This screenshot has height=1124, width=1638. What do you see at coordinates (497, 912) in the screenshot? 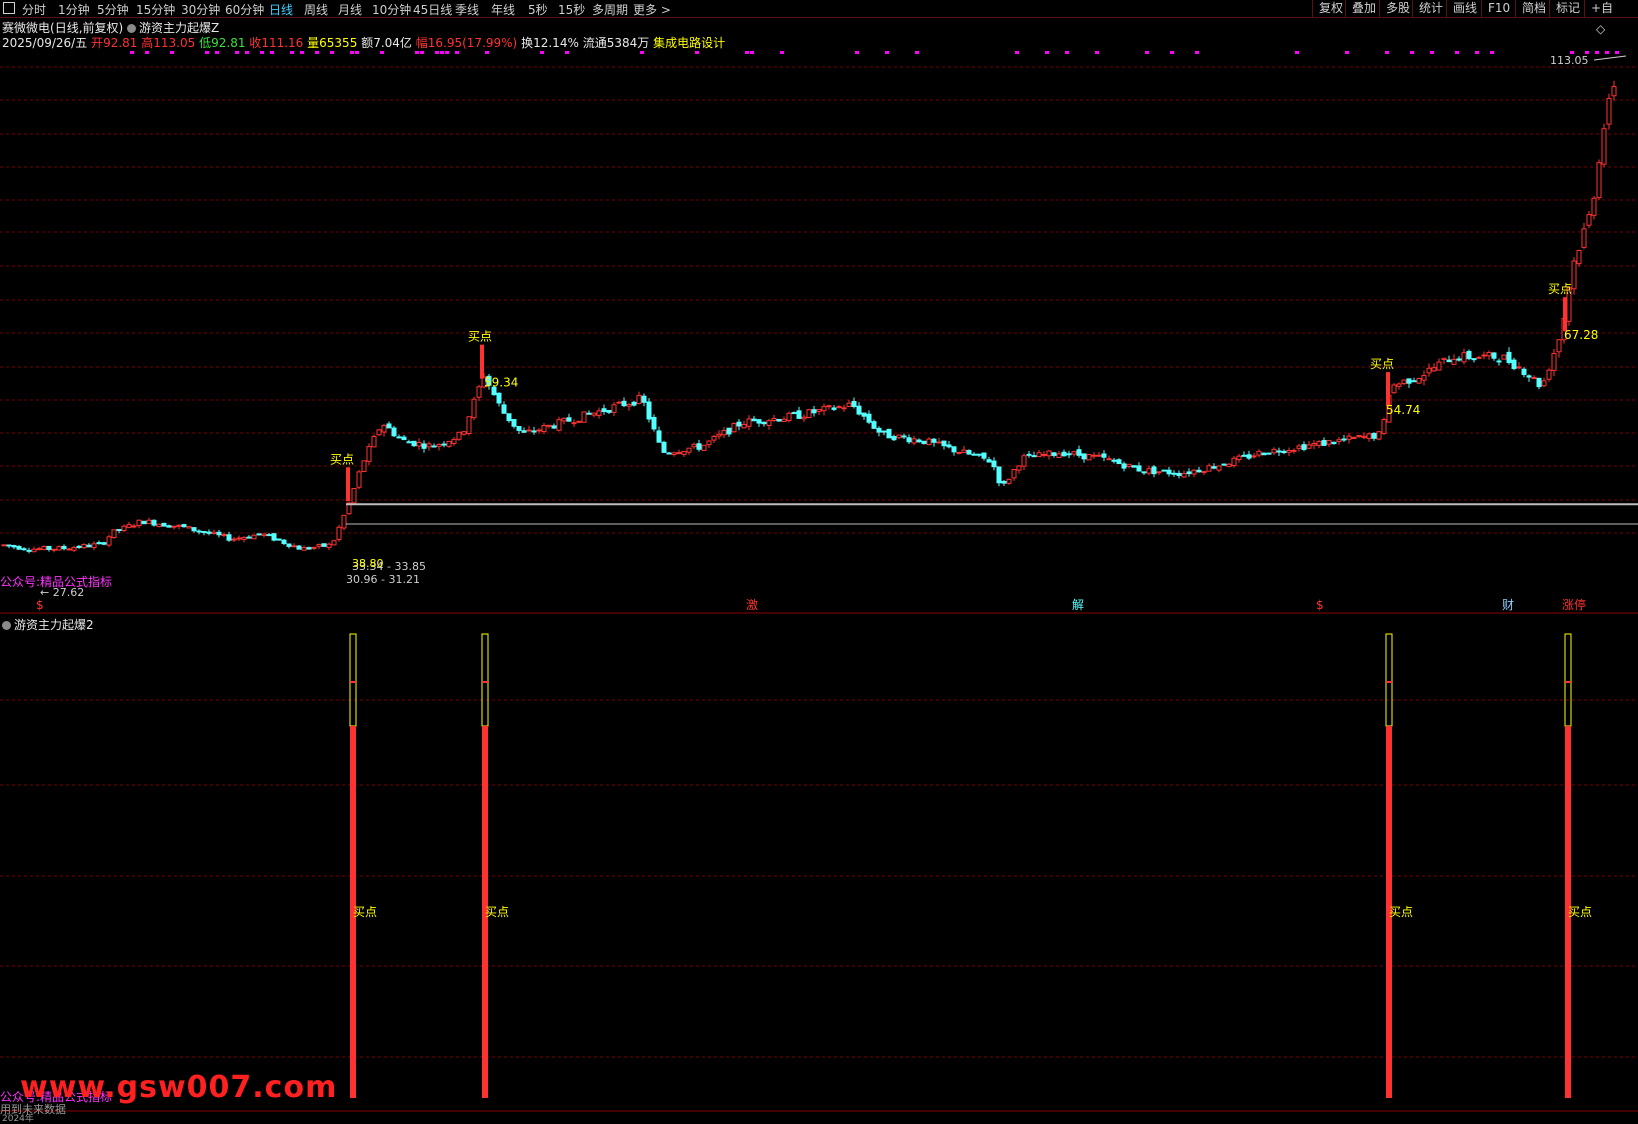
I see `sub-buy-label-1: 买点` at bounding box center [497, 912].